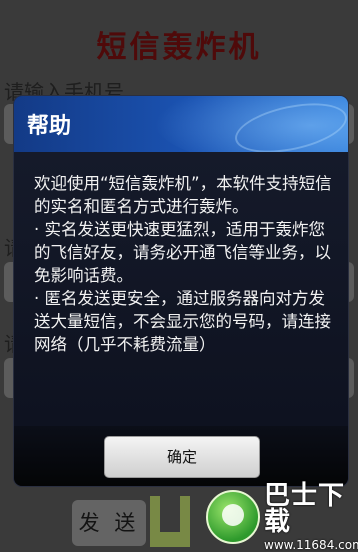  I want to click on dialog-title: 帮助, so click(49, 126).